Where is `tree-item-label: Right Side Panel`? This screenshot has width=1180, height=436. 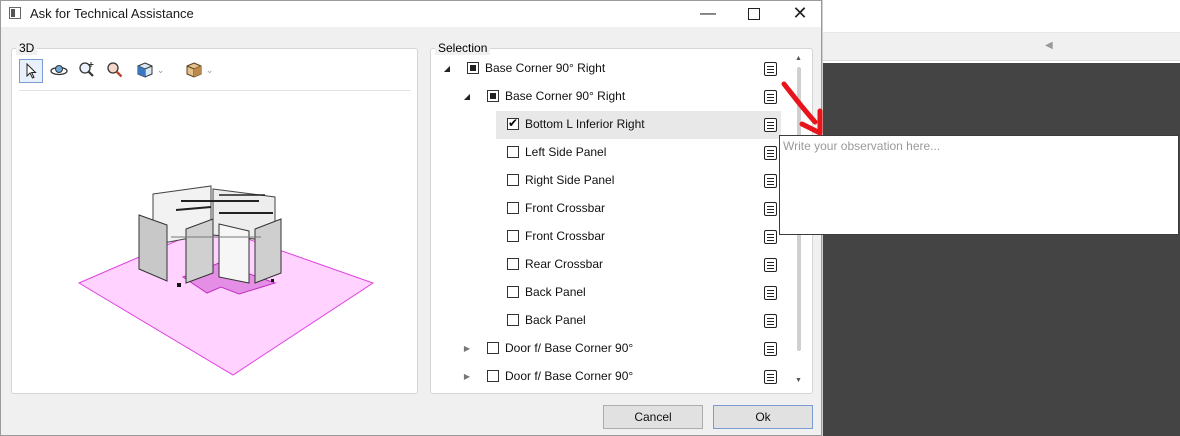 tree-item-label: Right Side Panel is located at coordinates (570, 180).